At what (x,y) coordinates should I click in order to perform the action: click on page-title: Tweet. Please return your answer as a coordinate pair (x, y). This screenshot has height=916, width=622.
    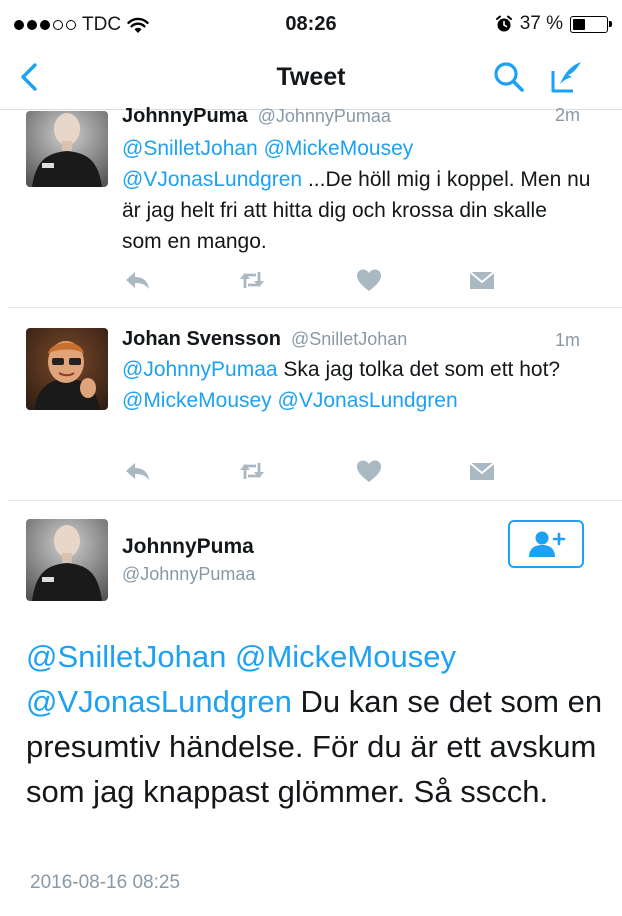
    Looking at the image, I should click on (311, 77).